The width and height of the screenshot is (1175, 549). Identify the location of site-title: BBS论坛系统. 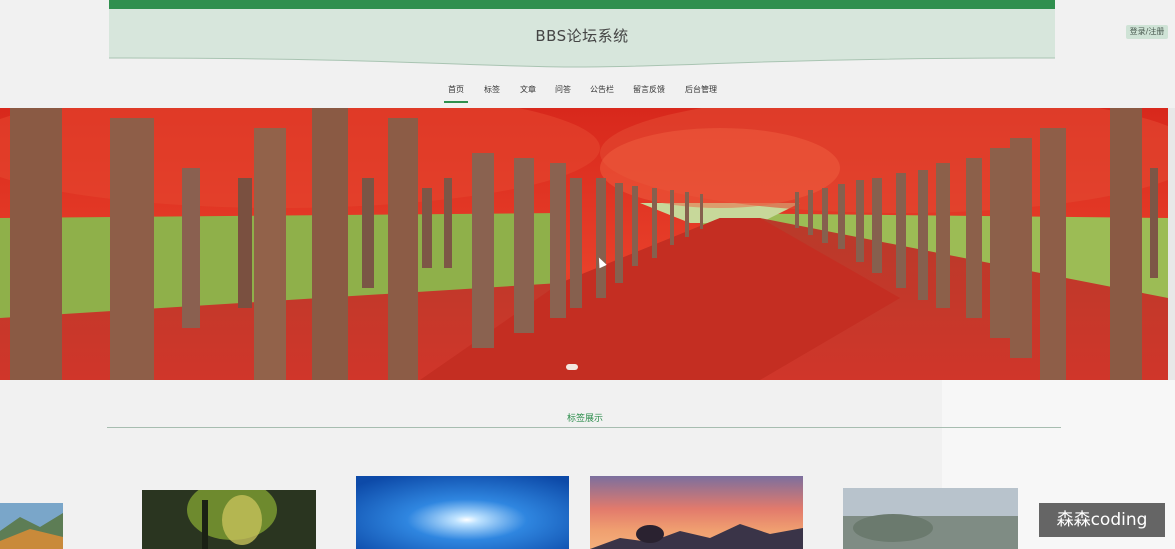
(582, 36).